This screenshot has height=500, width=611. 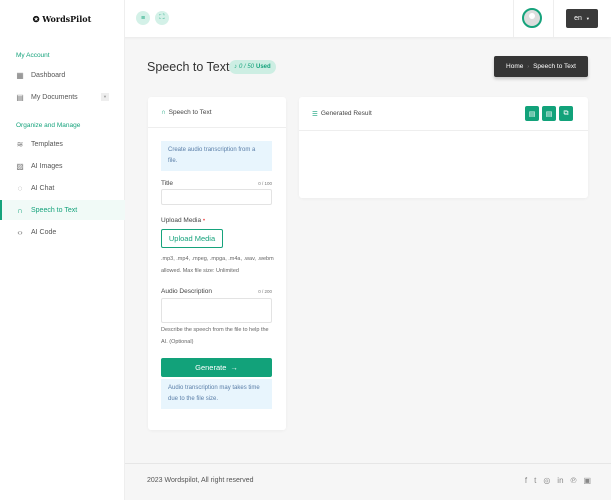 I want to click on pinterest-icon: ℗, so click(x=574, y=480).